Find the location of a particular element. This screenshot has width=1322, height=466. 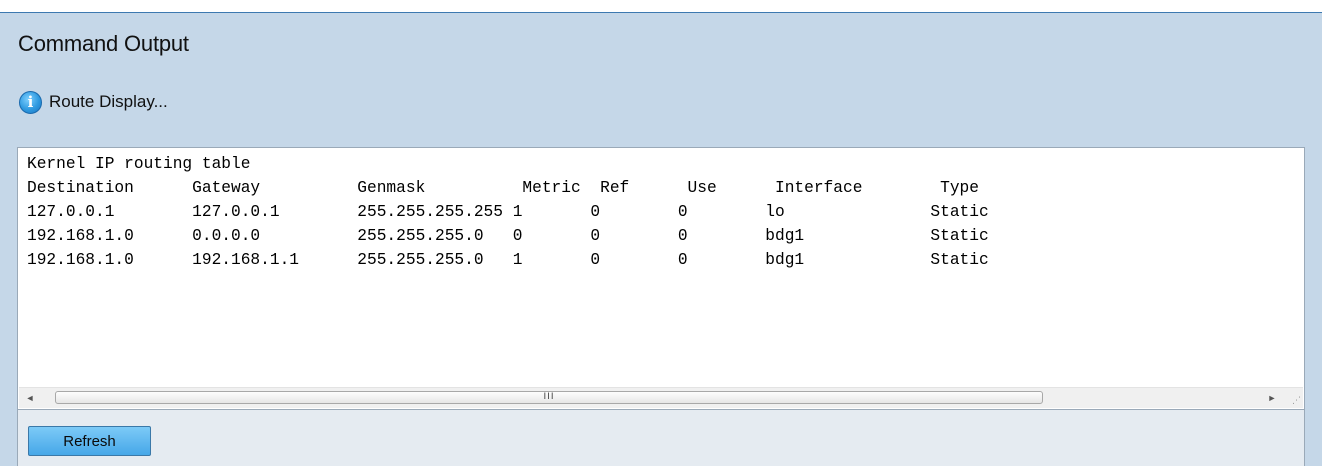

button-bar: Refresh is located at coordinates (661, 438).